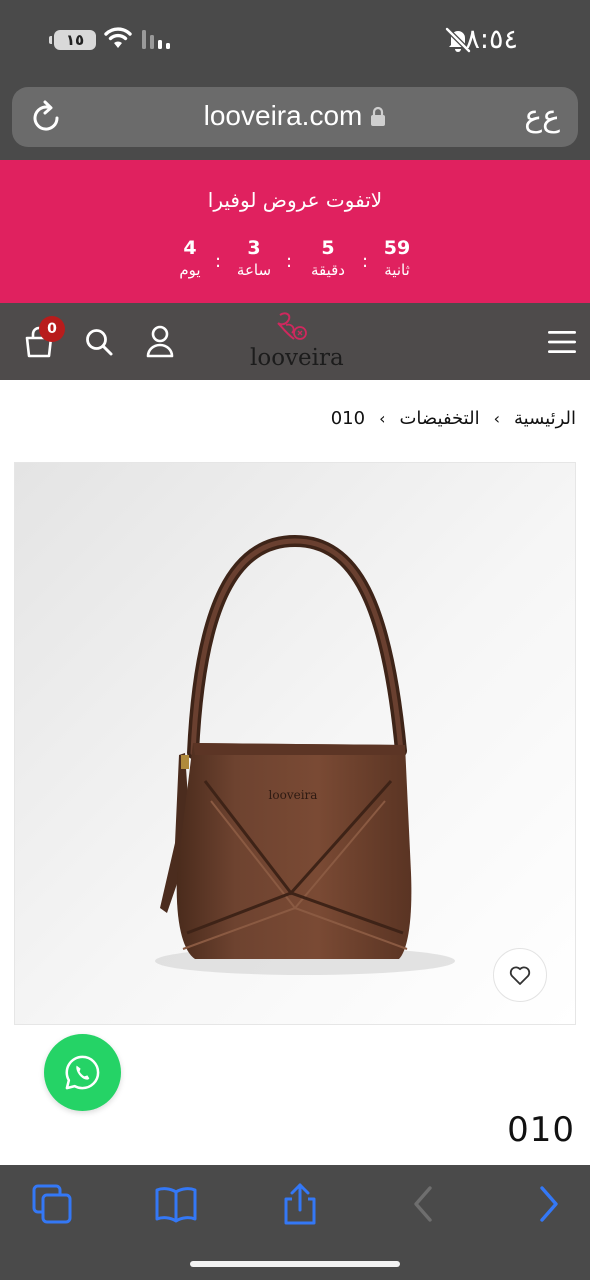  Describe the element at coordinates (190, 270) in the screenshot. I see `timer-days-label: يوم` at that location.